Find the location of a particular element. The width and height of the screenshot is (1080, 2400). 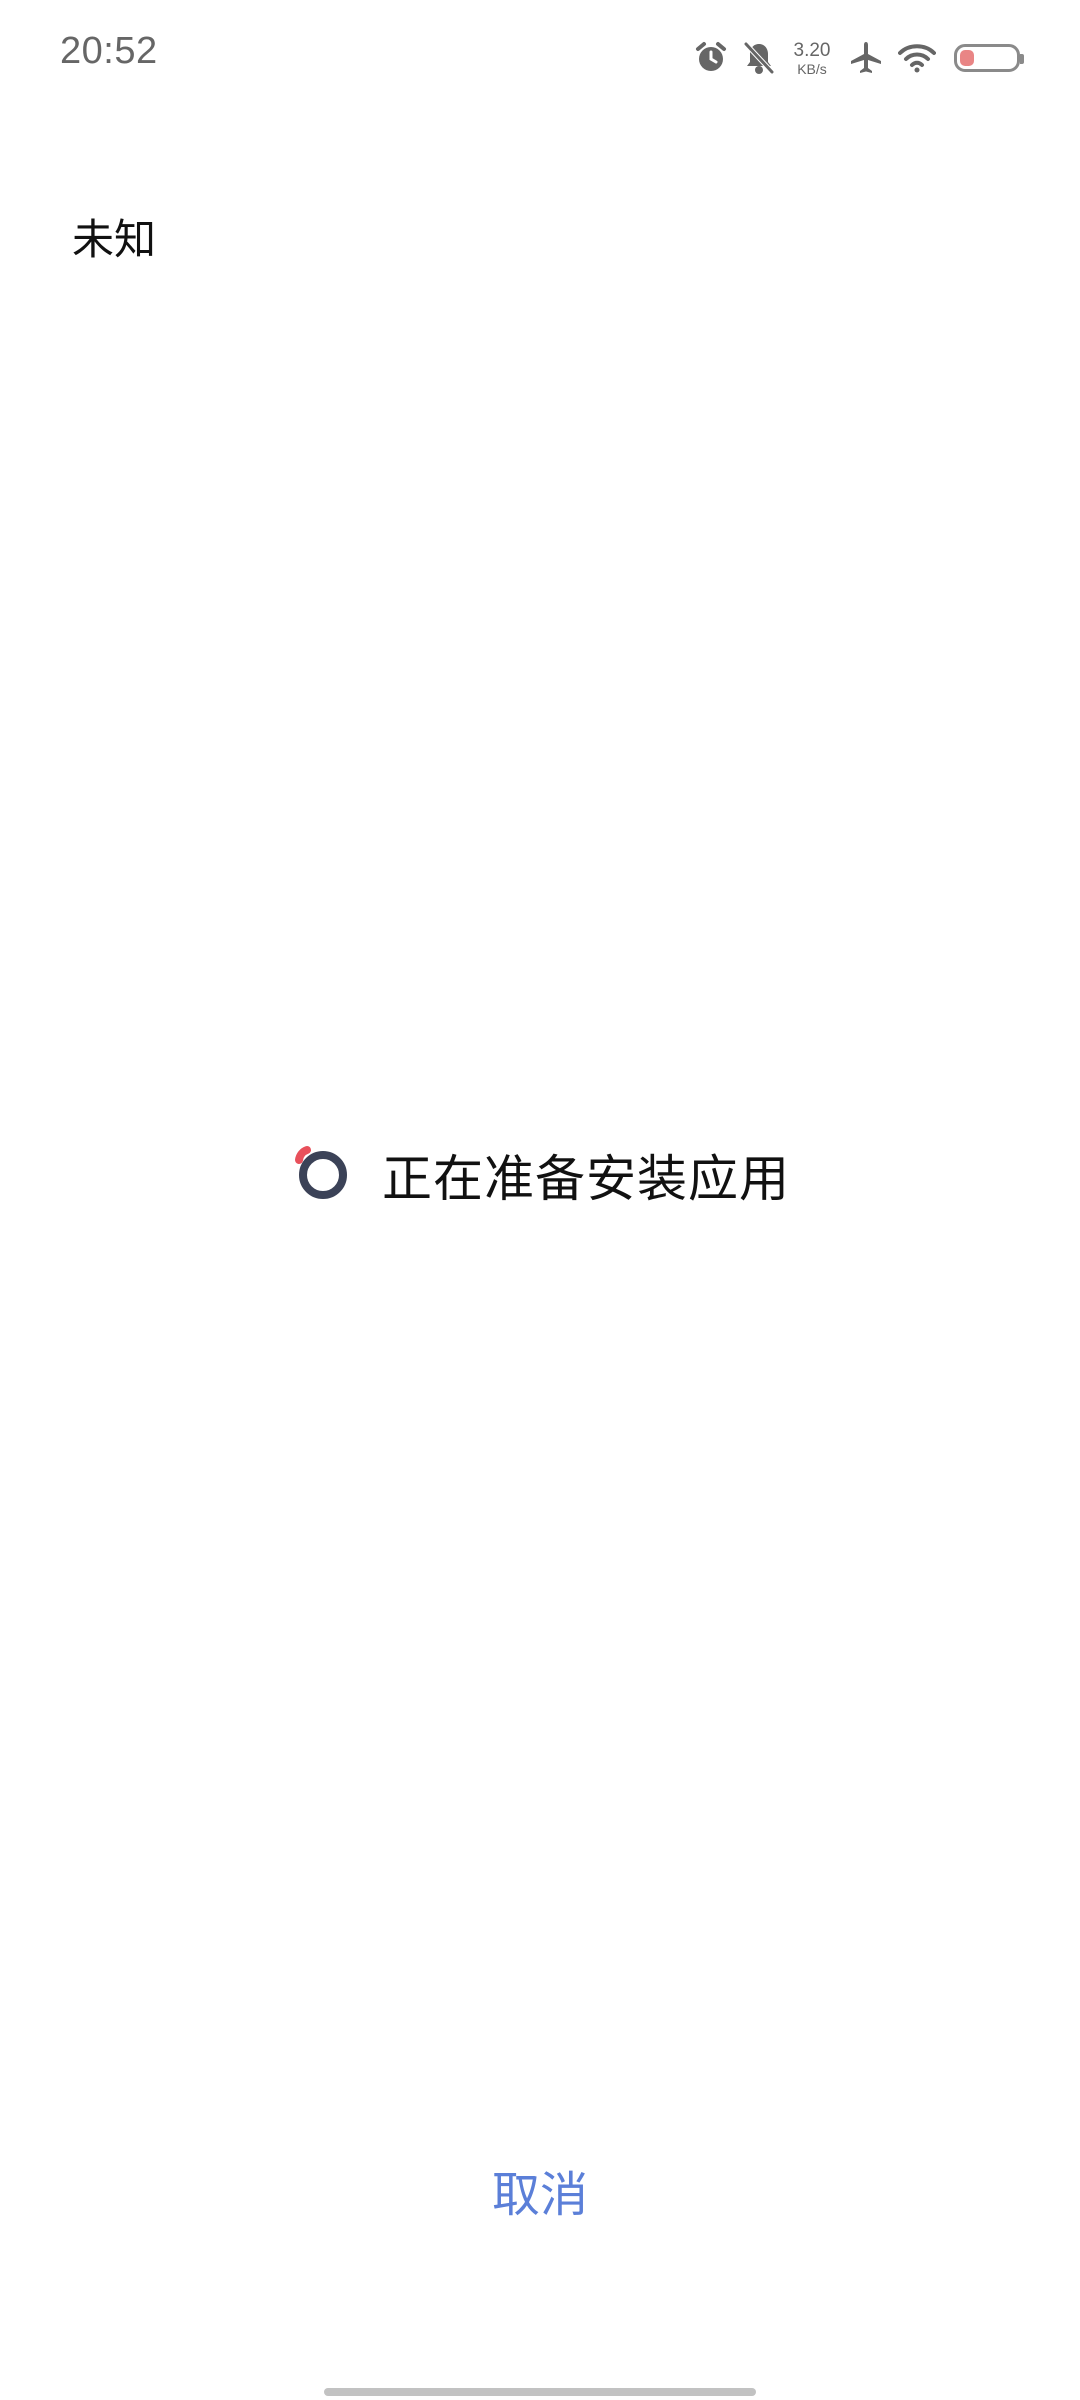

network-speed-value: 3.20 is located at coordinates (812, 50).